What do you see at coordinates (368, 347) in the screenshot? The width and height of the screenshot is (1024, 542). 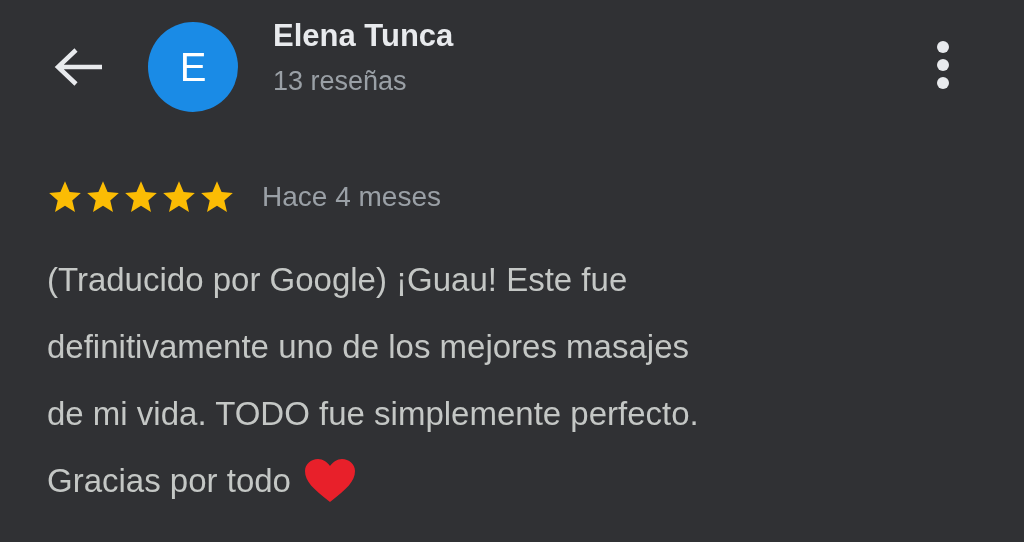 I see `review-text-line: definitivamente uno de los mejores masajes` at bounding box center [368, 347].